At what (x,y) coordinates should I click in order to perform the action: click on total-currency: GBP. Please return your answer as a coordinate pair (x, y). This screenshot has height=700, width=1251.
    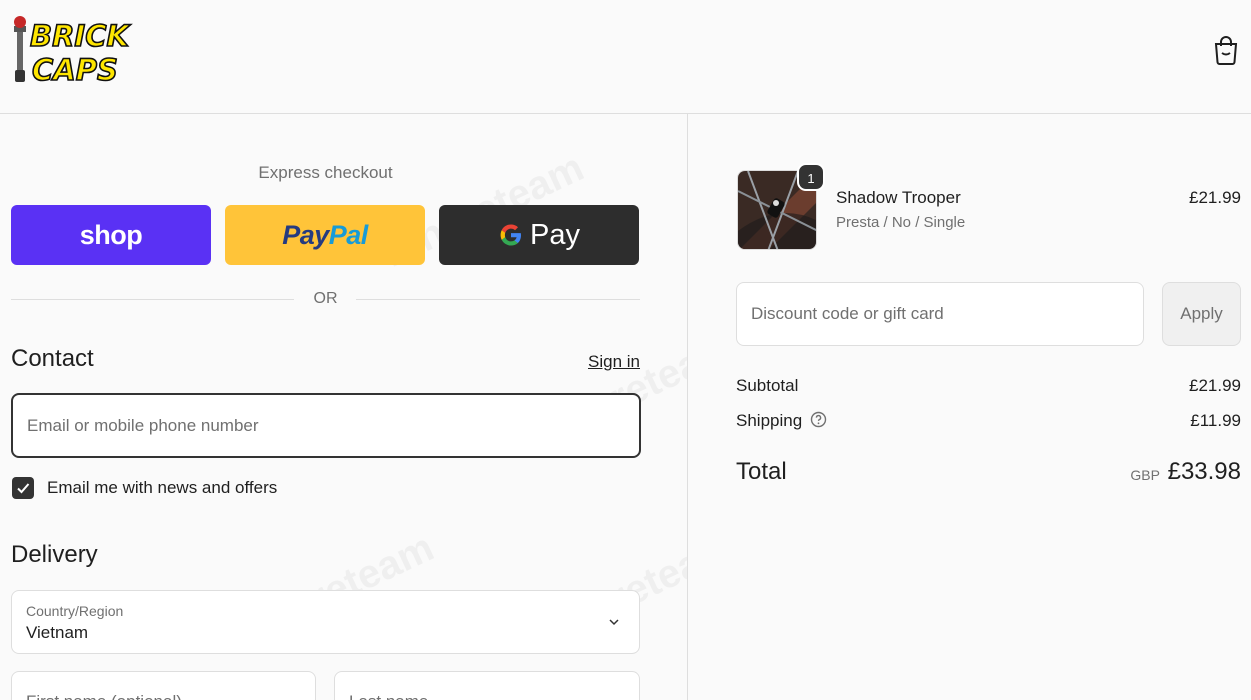
    Looking at the image, I should click on (1145, 475).